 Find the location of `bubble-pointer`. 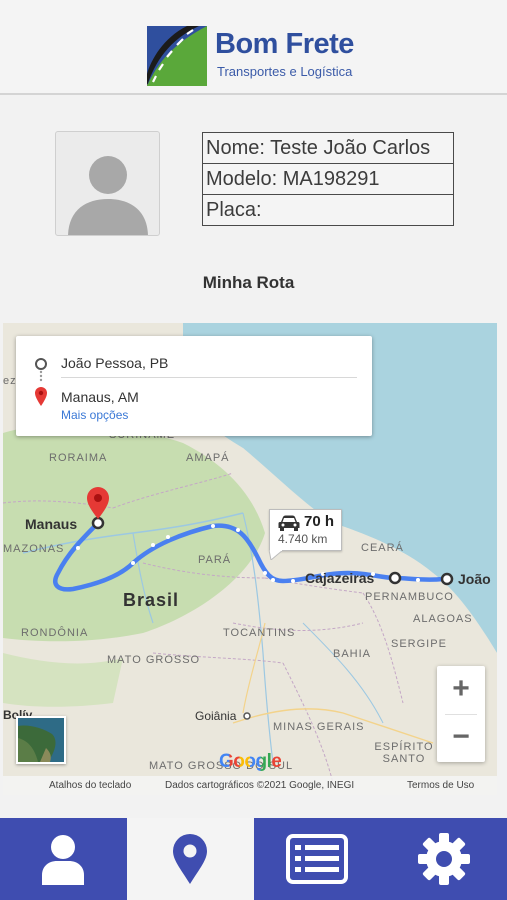

bubble-pointer is located at coordinates (276, 555).